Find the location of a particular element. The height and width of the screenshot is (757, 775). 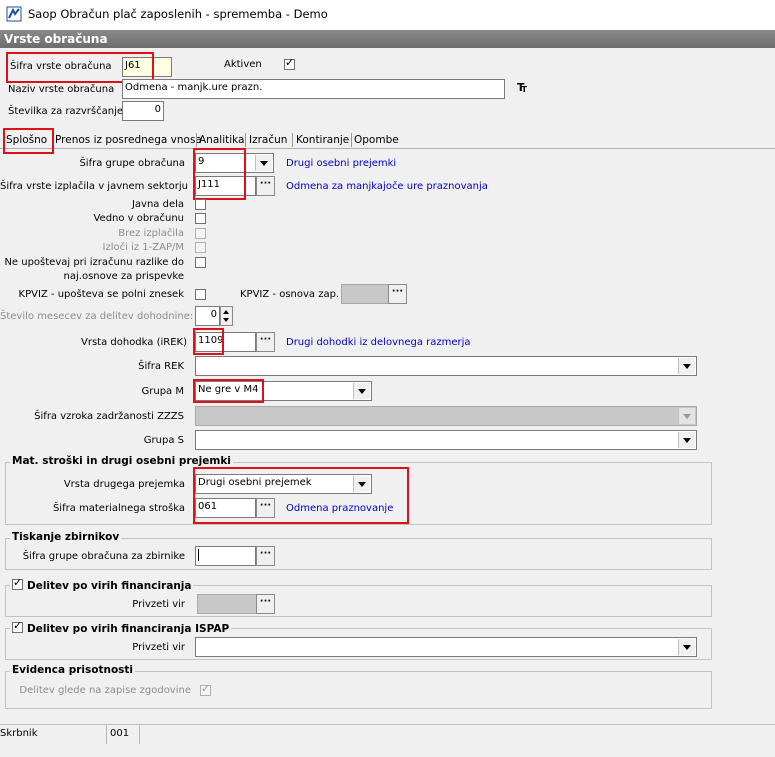

aktiven-label: Aktiven is located at coordinates (243, 64).